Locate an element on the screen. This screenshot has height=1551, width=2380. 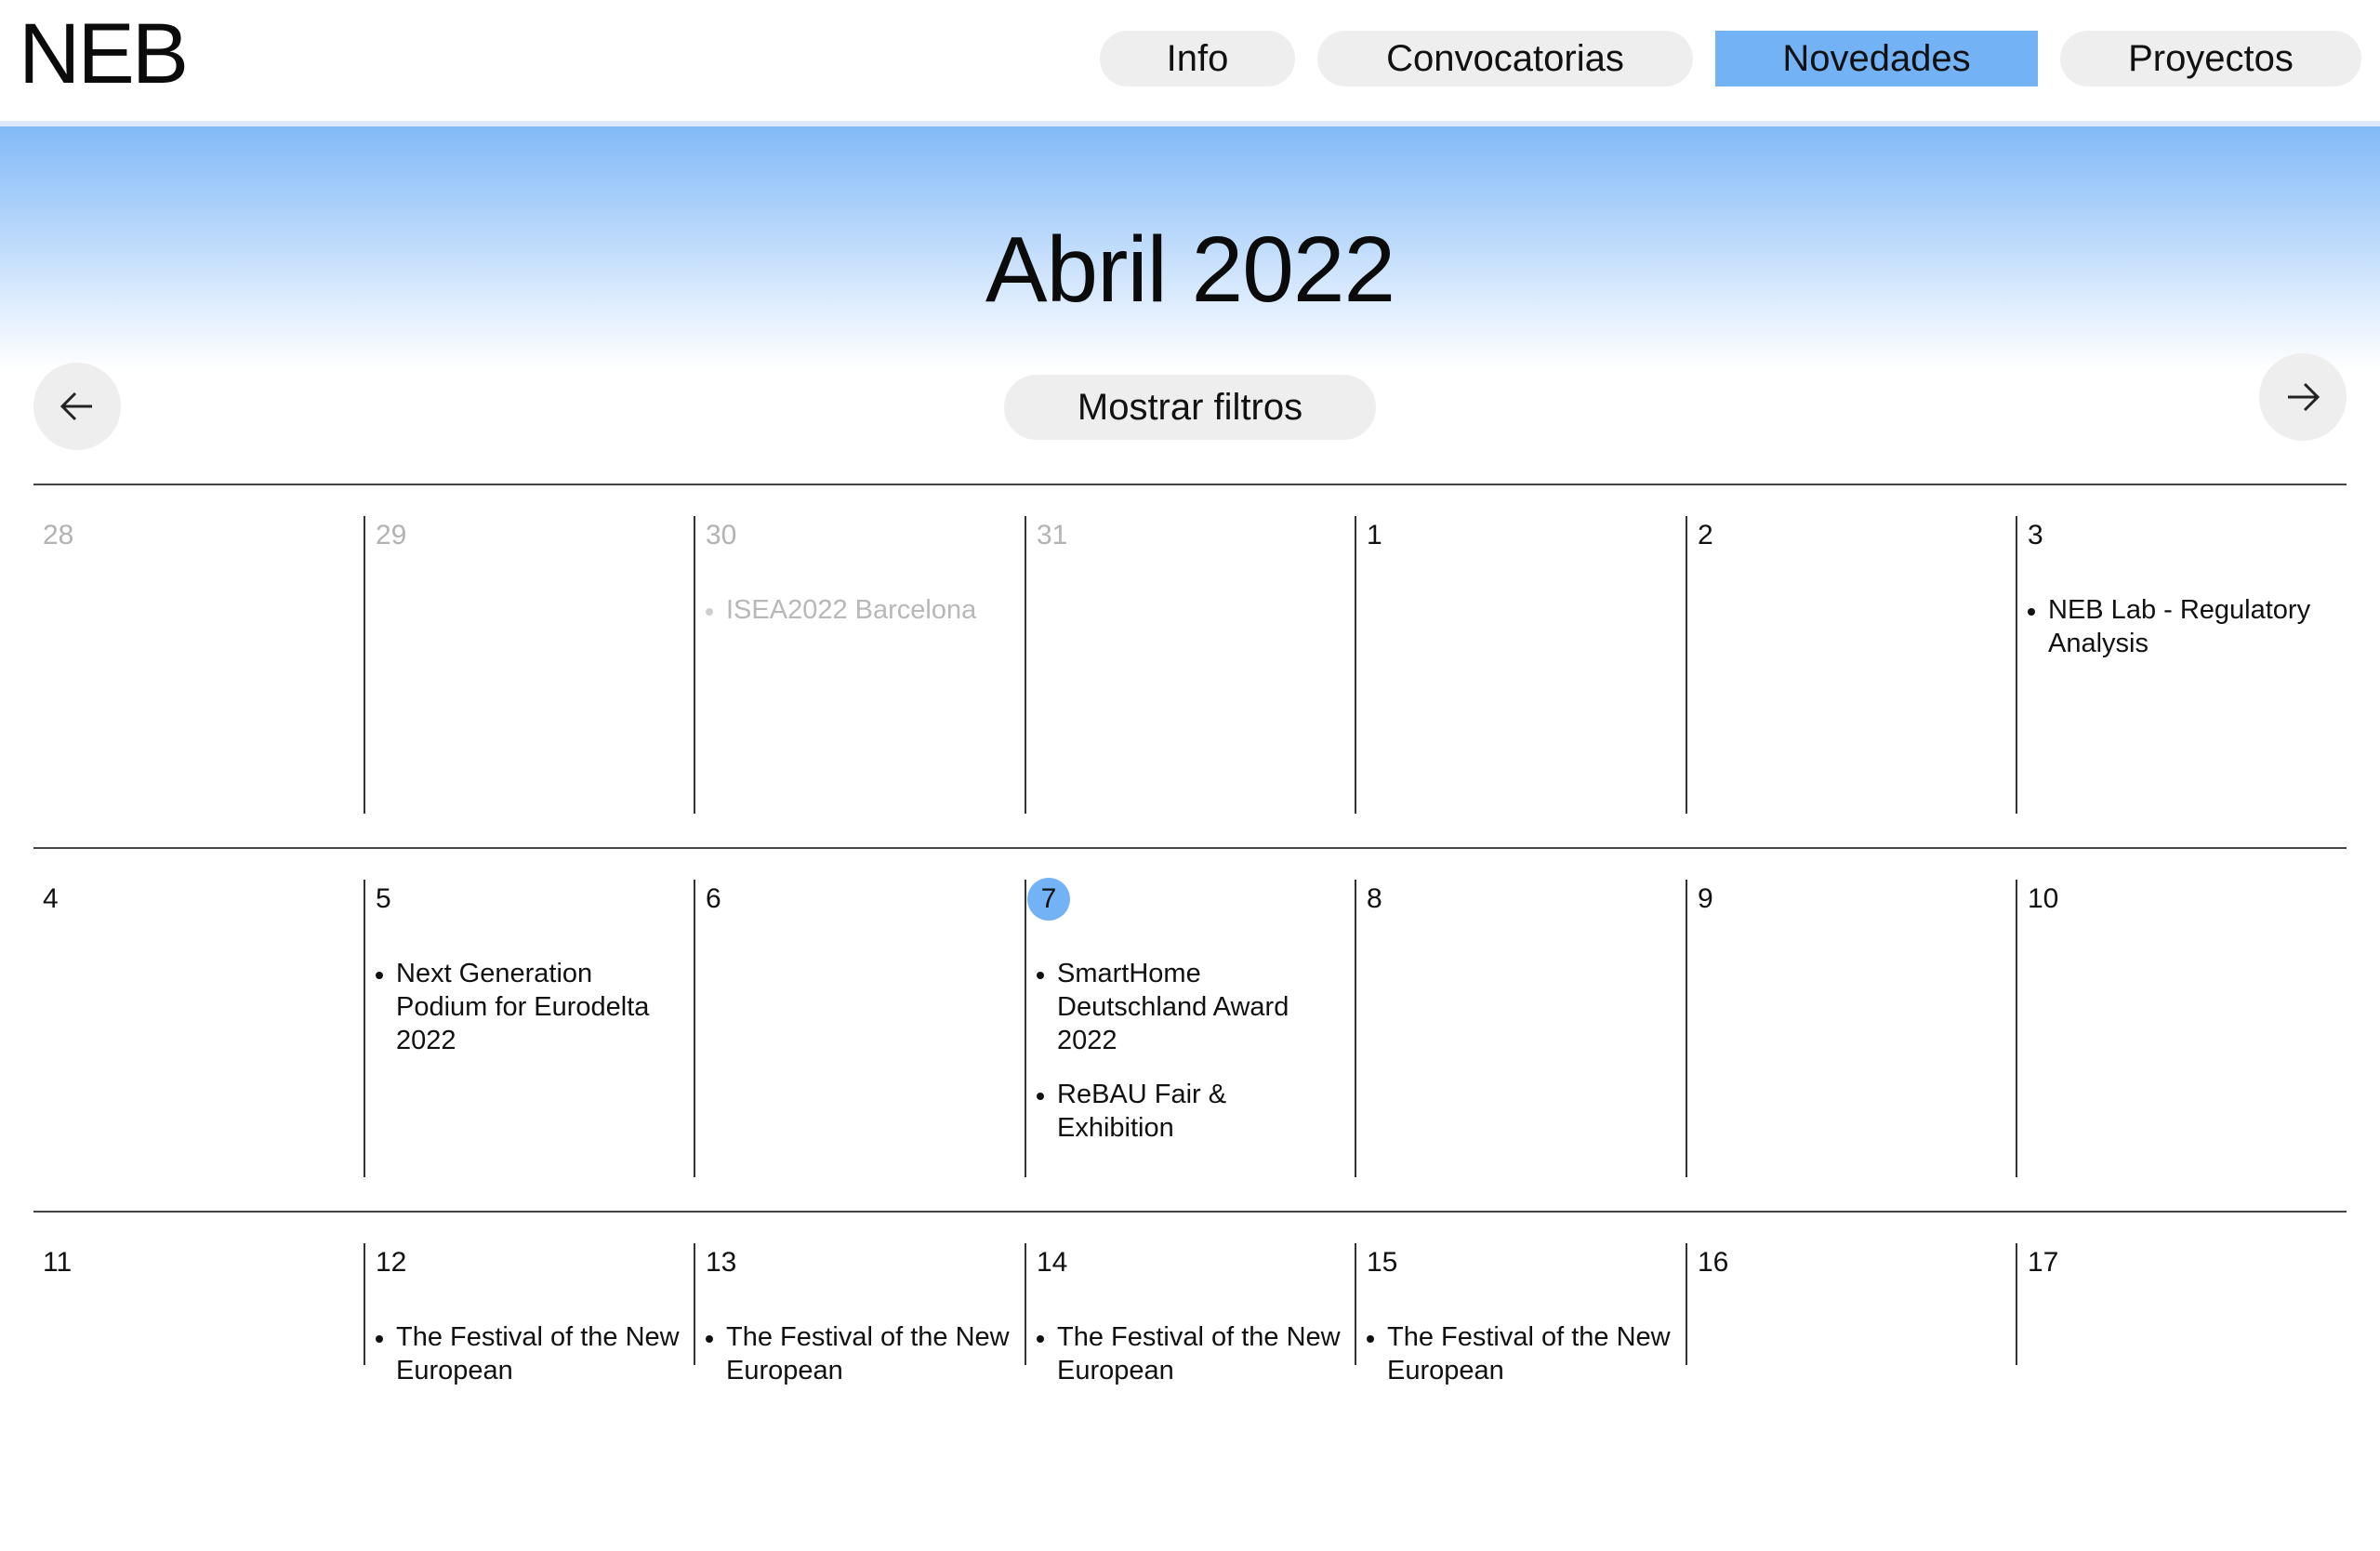
day-cell: 11 is located at coordinates (196, 1397).